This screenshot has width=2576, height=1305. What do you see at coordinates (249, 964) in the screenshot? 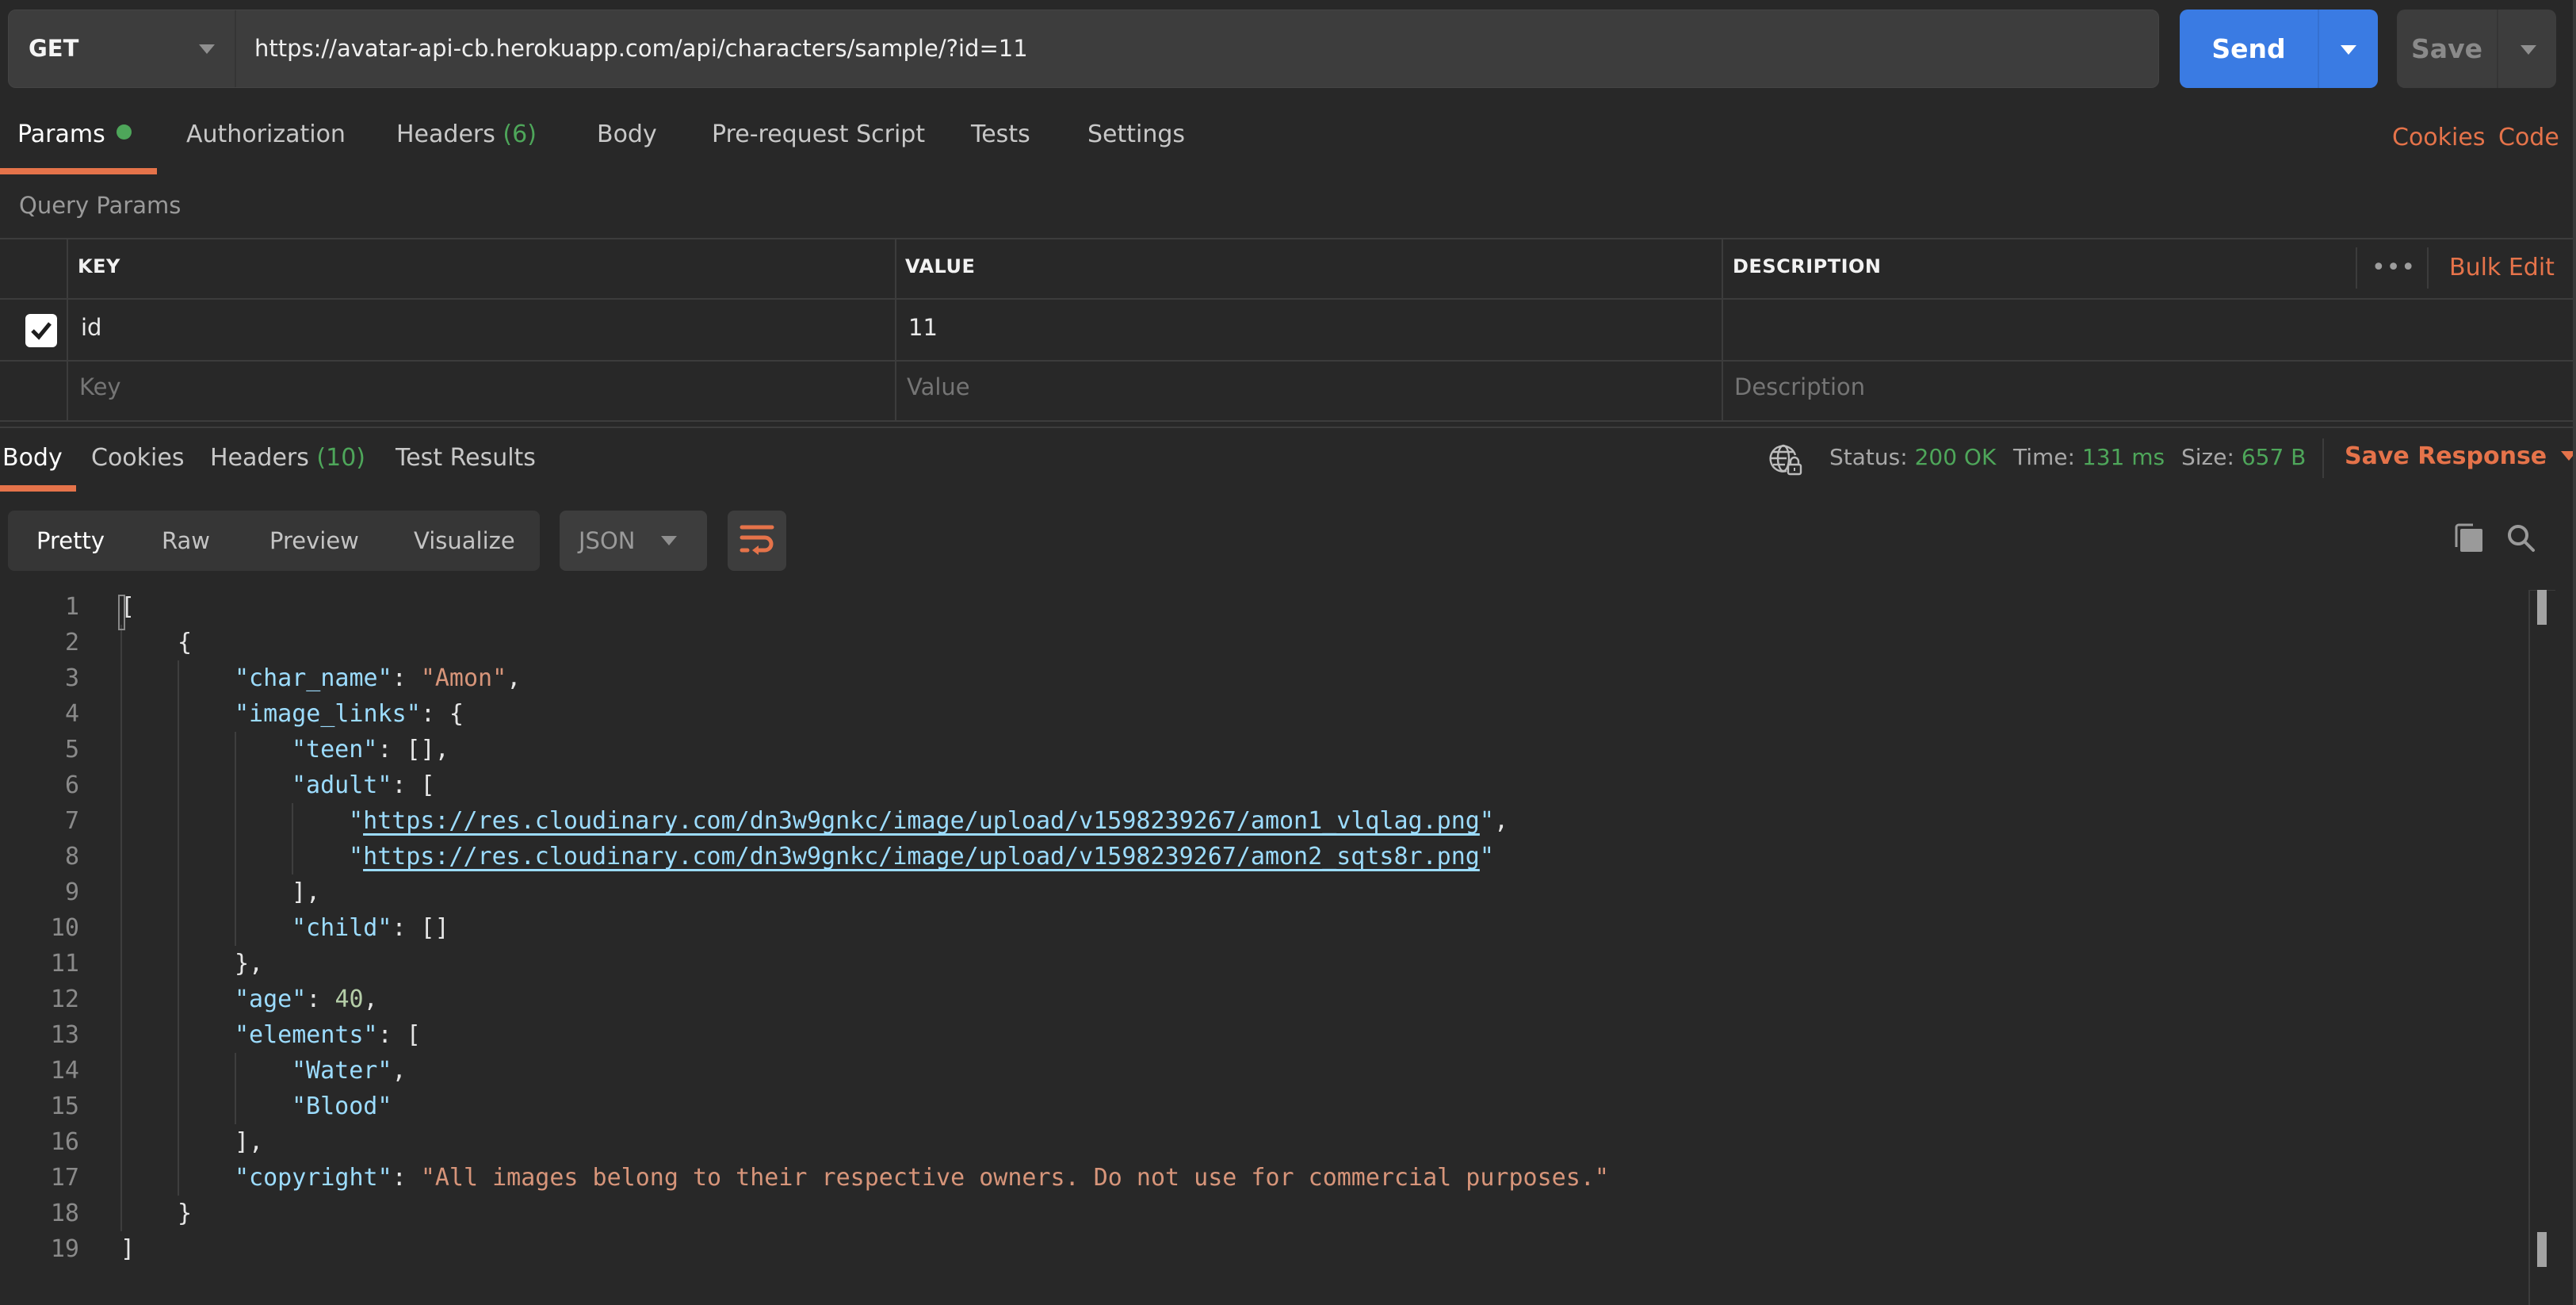
I see `json-punctuation: },` at bounding box center [249, 964].